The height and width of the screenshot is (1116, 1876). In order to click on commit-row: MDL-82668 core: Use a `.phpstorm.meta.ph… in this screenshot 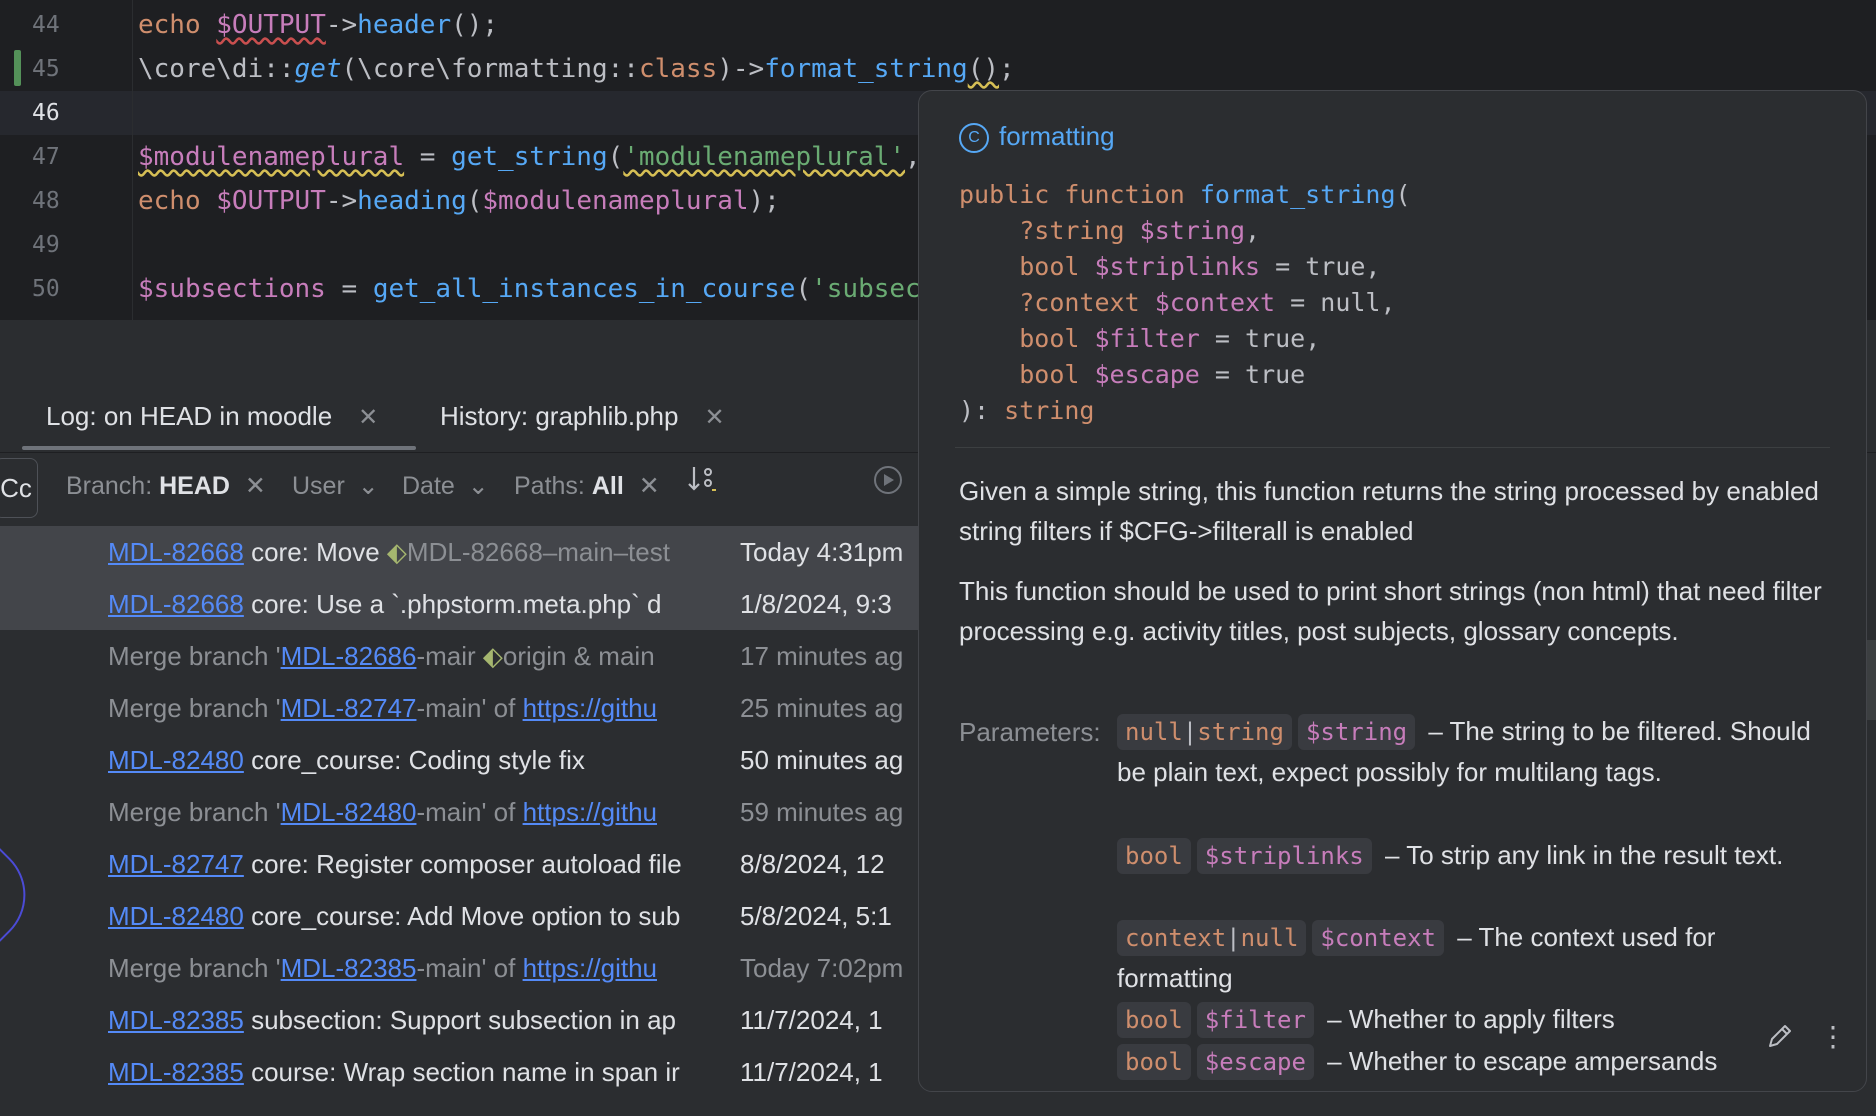, I will do `click(465, 604)`.